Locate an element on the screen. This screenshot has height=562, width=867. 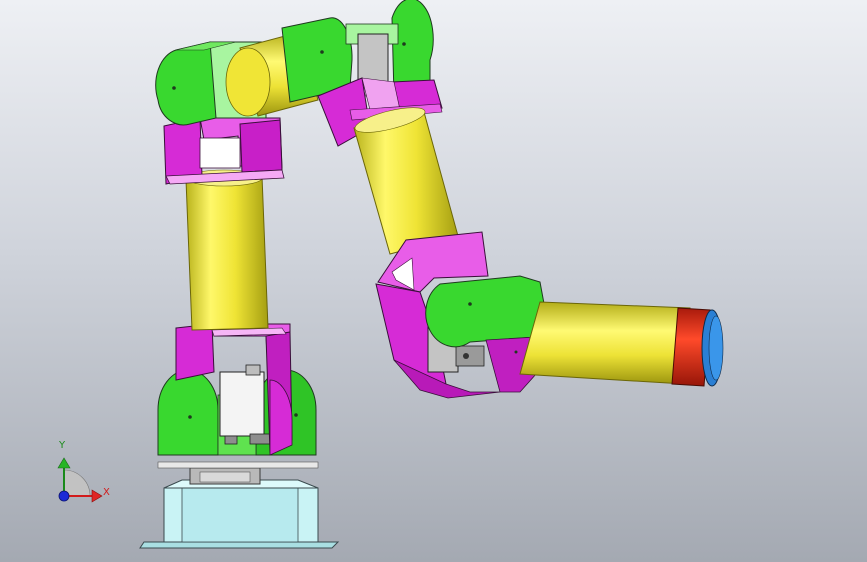
coordinate-triad is located at coordinates (80, 480).